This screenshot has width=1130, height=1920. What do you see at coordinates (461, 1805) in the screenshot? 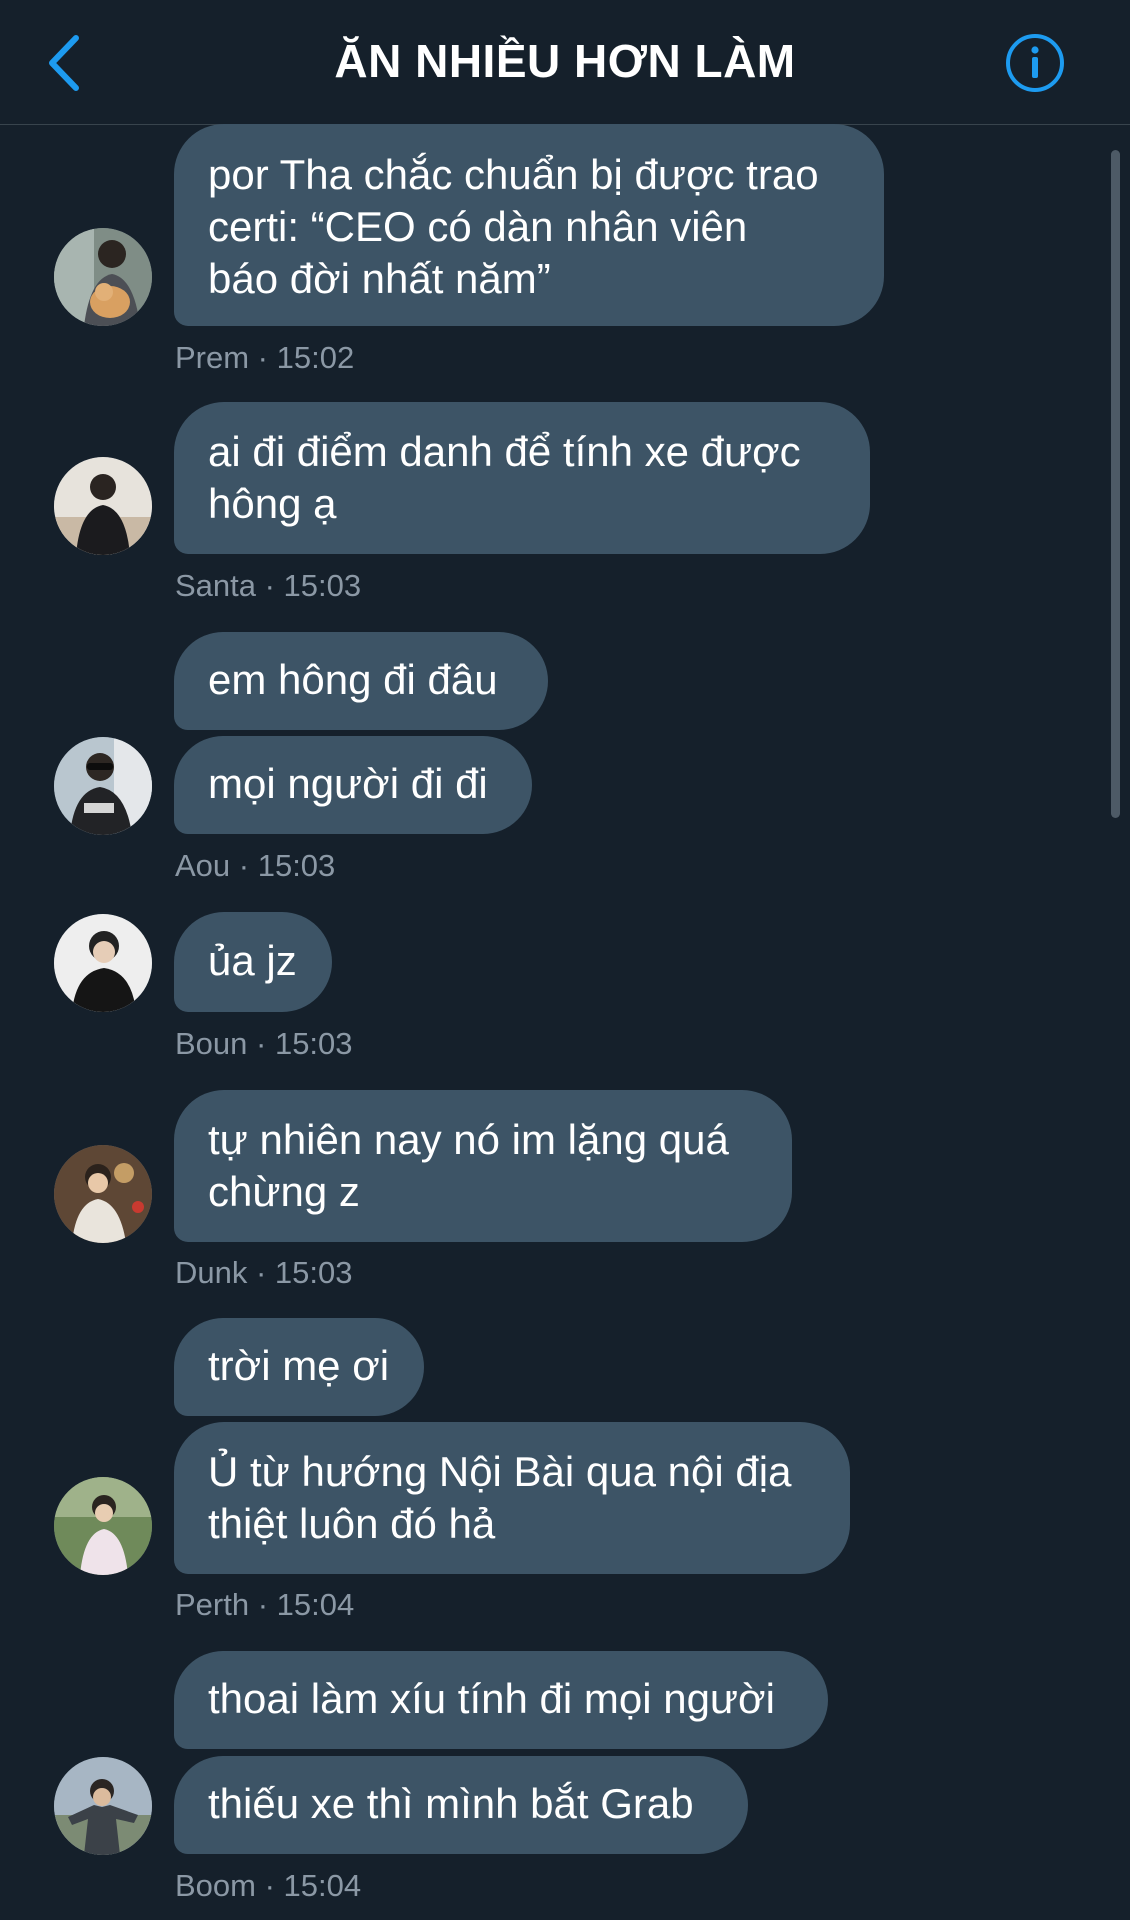
I see `message-bubble: thiếu xe thì mình bắt Grab` at bounding box center [461, 1805].